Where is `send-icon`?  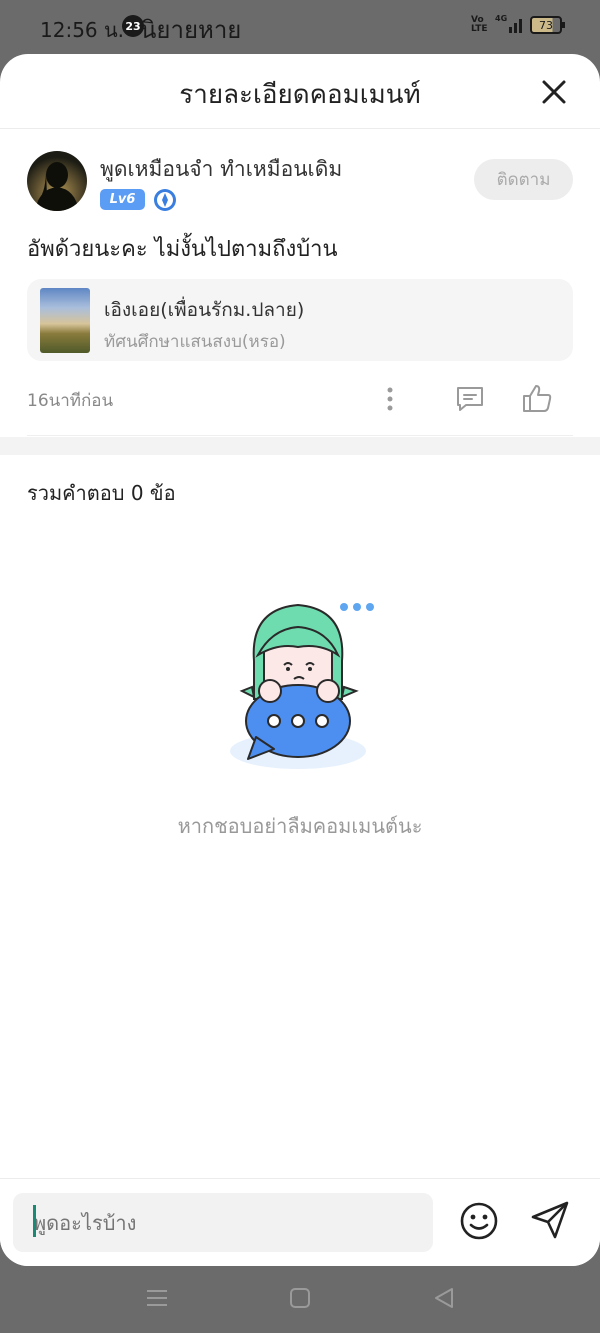 send-icon is located at coordinates (550, 1220).